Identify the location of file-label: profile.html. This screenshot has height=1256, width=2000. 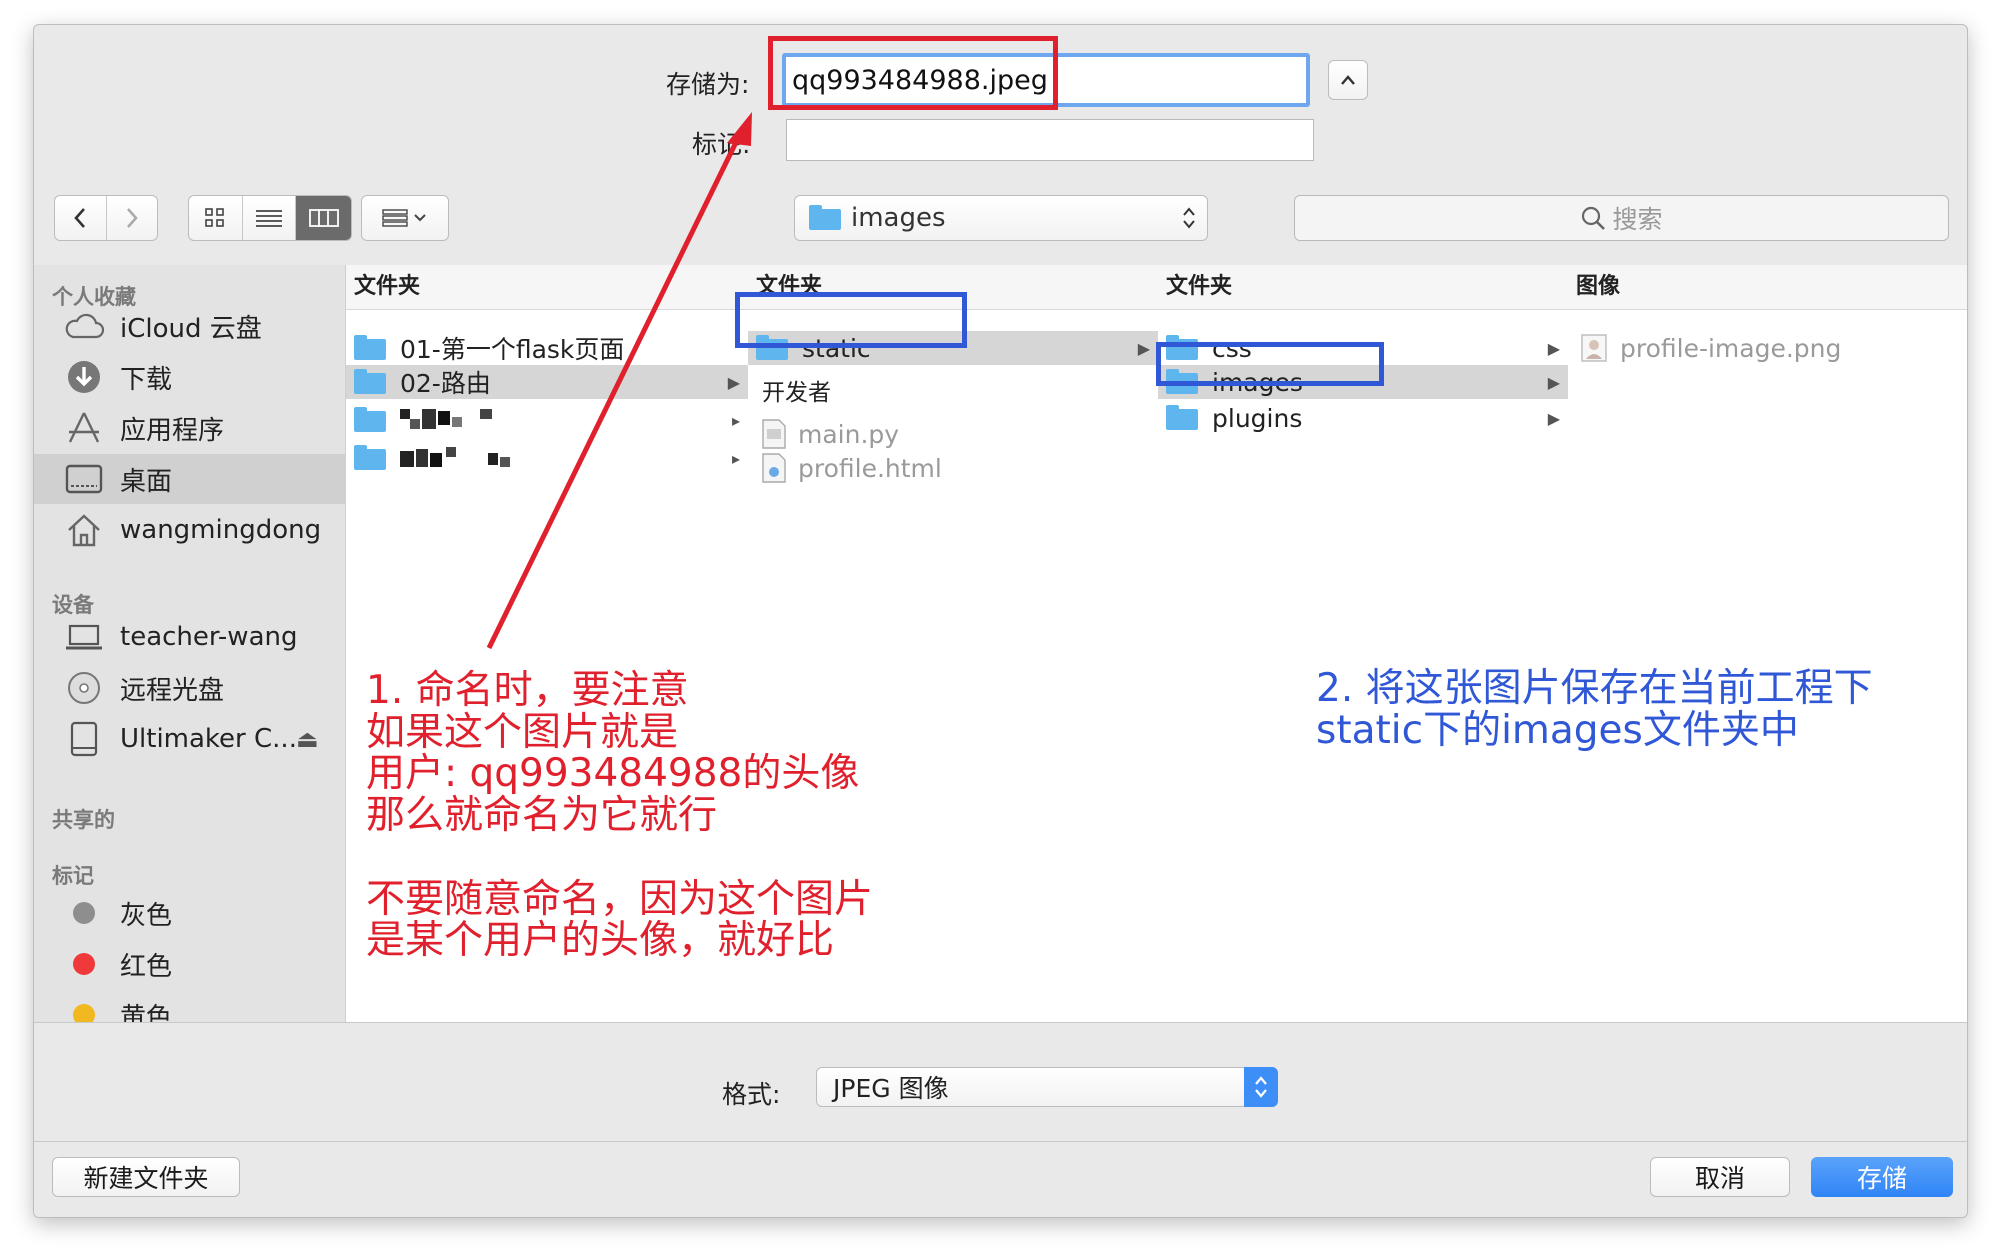
(870, 468).